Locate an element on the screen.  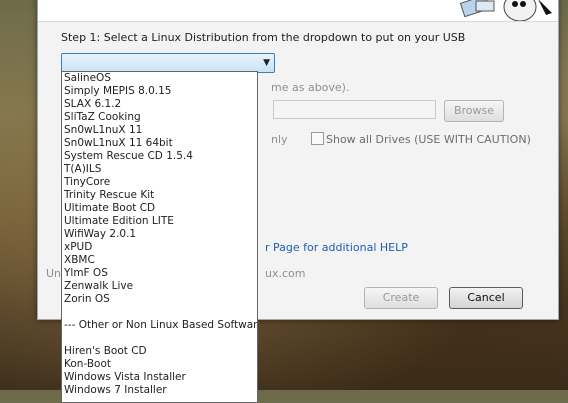
list-item: Zorin OS is located at coordinates (159, 299).